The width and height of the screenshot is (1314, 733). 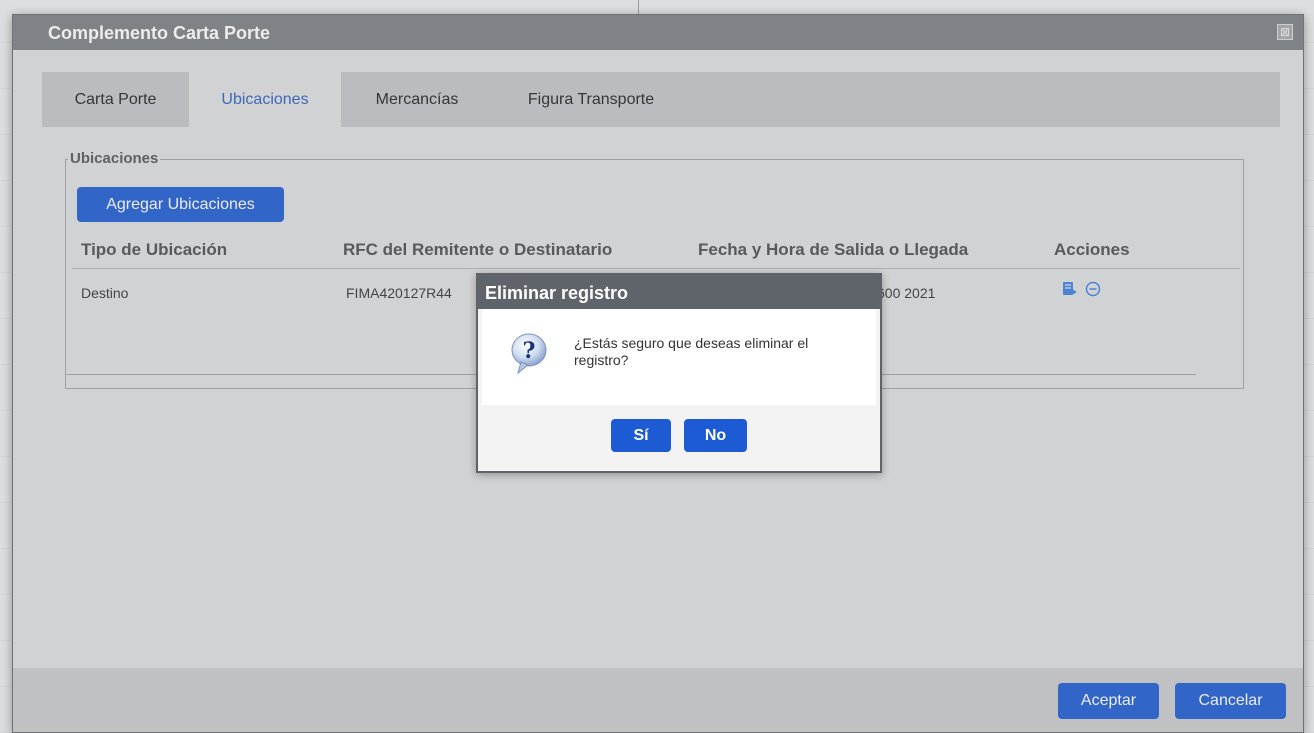 What do you see at coordinates (641, 435) in the screenshot?
I see `yes-button: Sí` at bounding box center [641, 435].